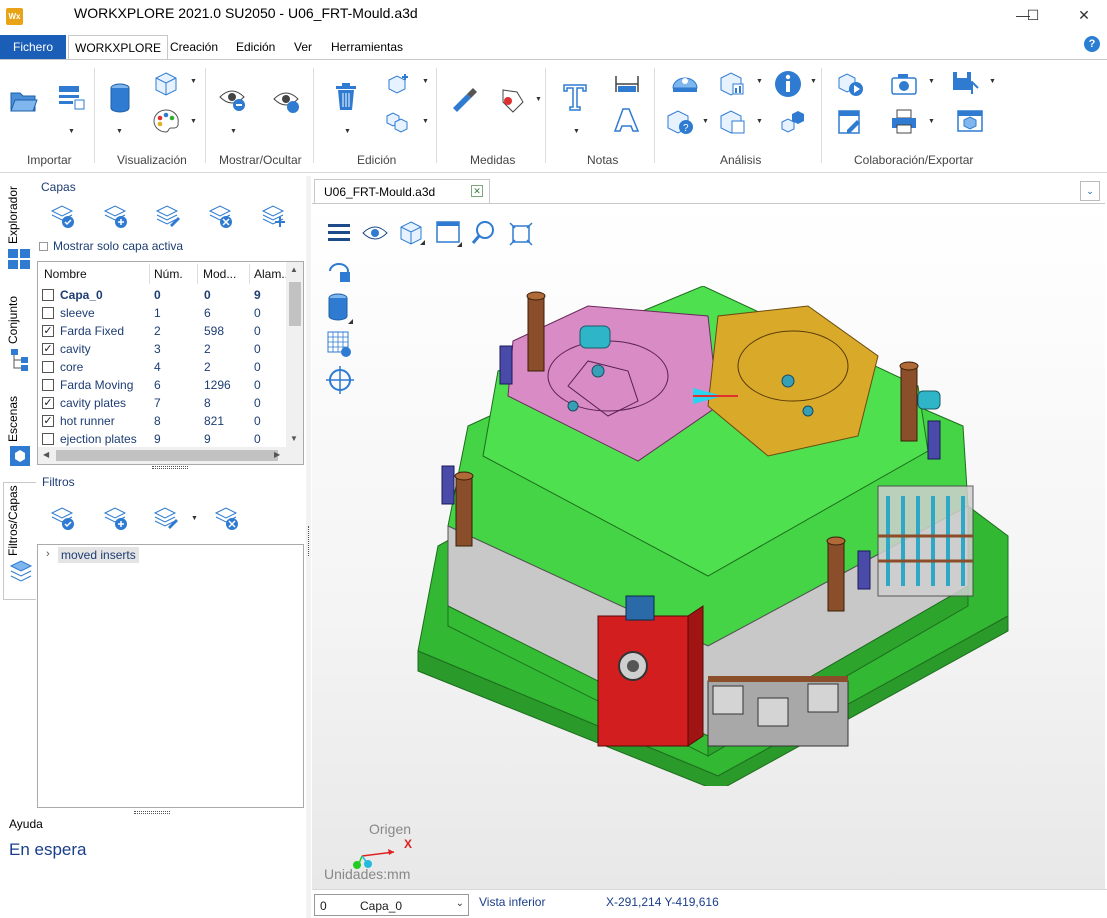 The height and width of the screenshot is (918, 1107). Describe the element at coordinates (575, 97) in the screenshot. I see `text-note-icon` at that location.